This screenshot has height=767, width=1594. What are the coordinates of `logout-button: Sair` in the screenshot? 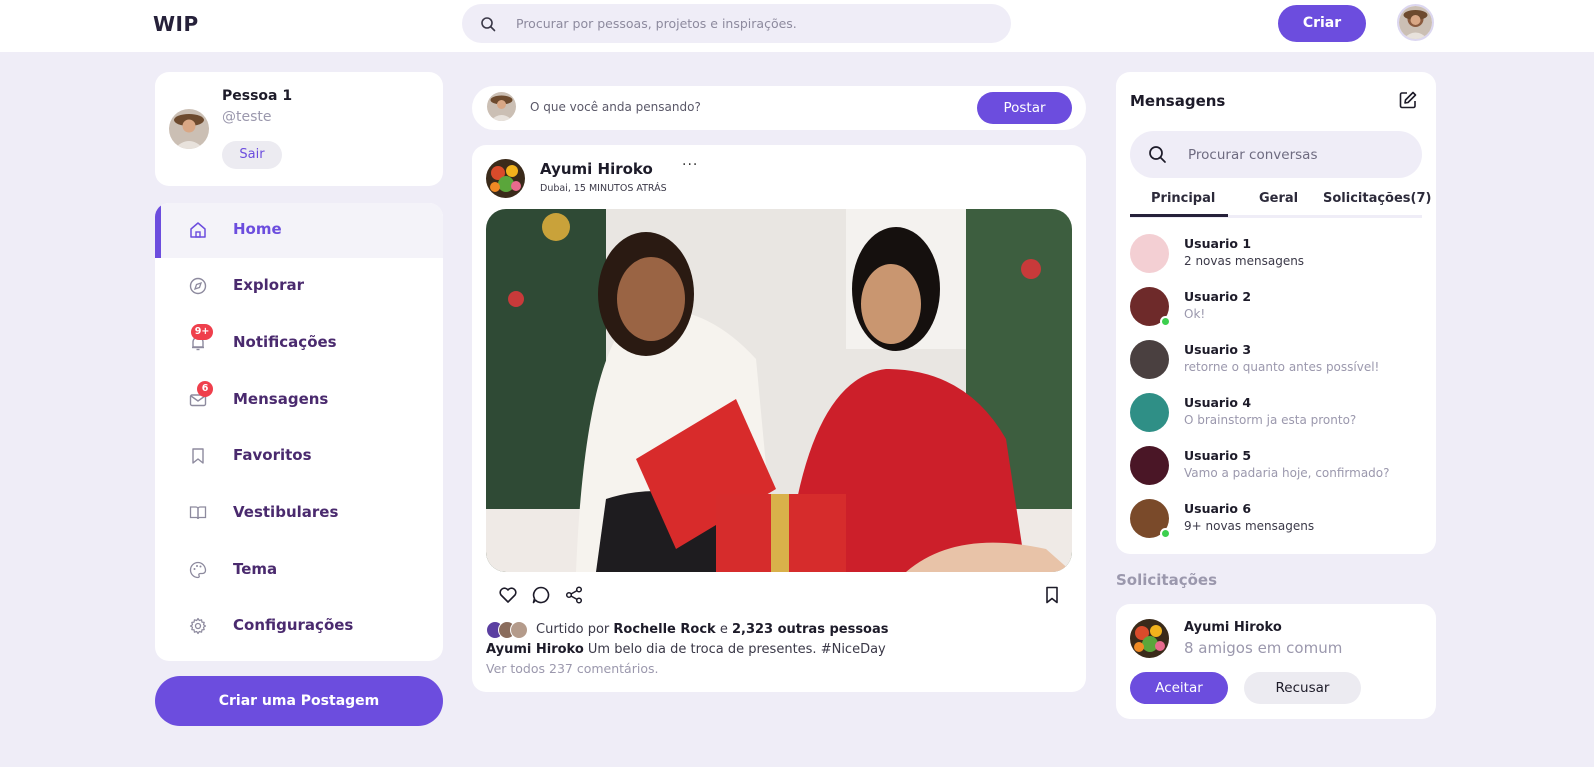 It's located at (252, 155).